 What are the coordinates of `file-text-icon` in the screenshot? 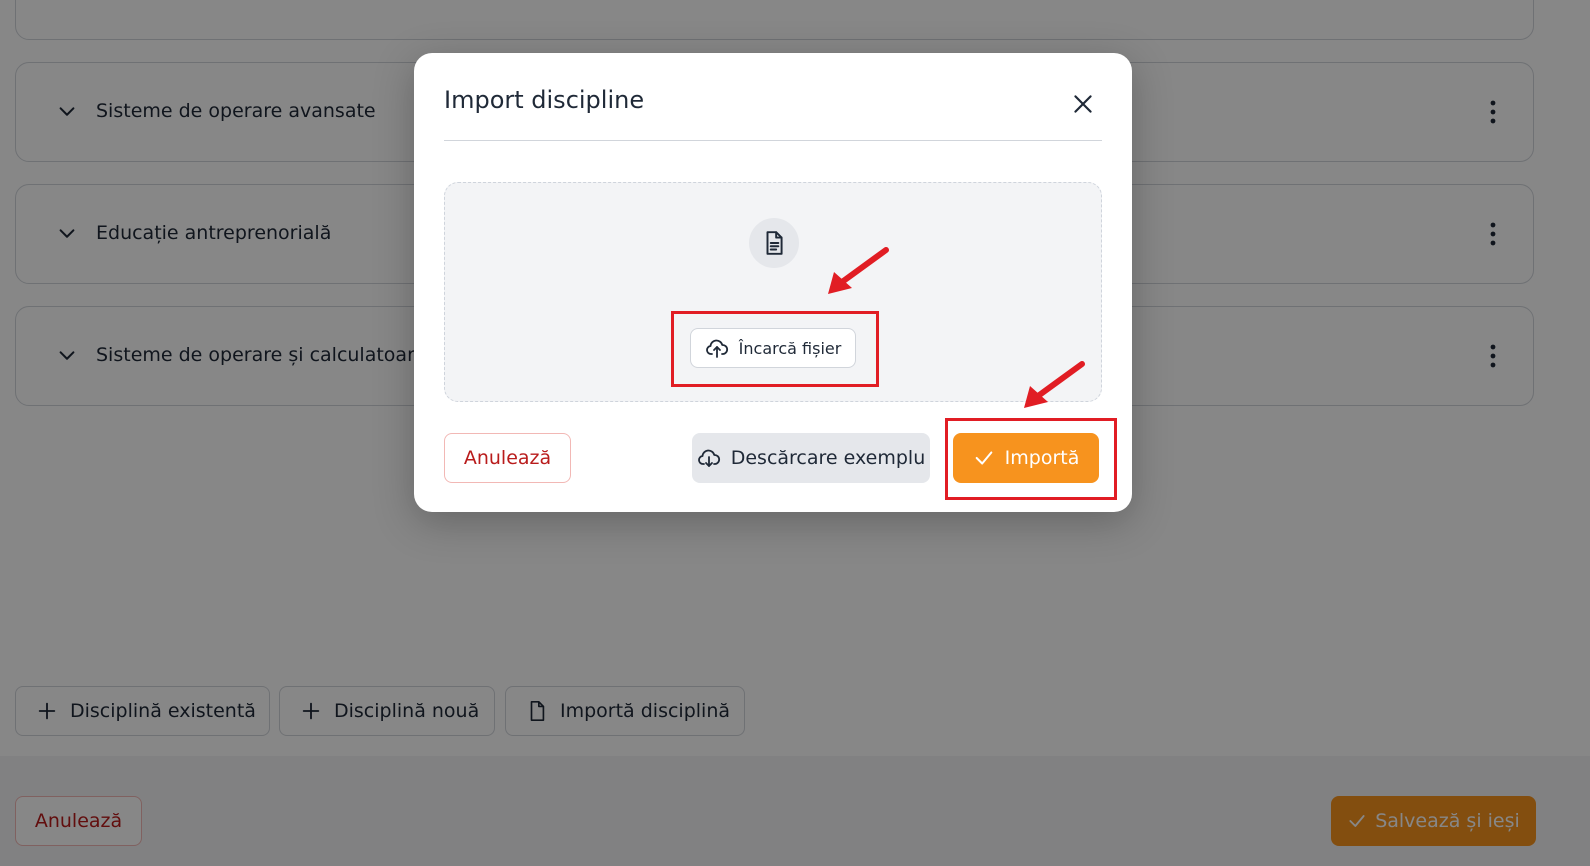 It's located at (774, 243).